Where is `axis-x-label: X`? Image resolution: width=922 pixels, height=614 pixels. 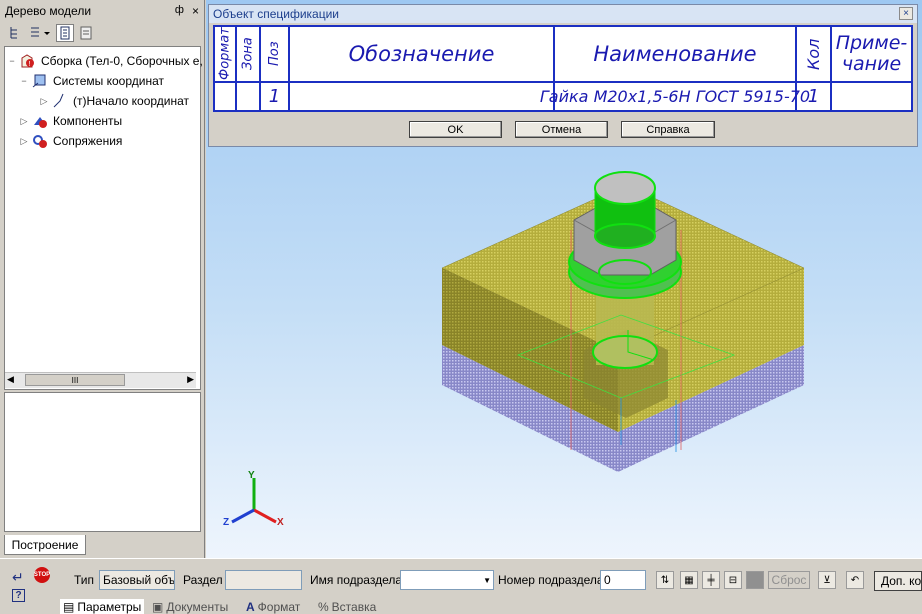 axis-x-label: X is located at coordinates (280, 522).